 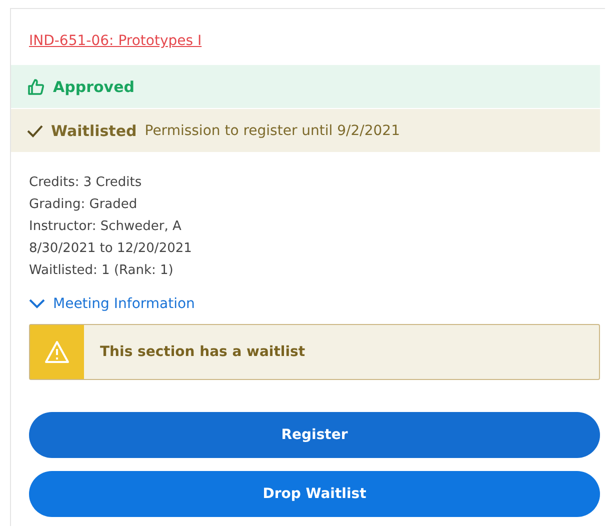 I want to click on status-note: Permission to register until 9/2/2021, so click(x=272, y=130).